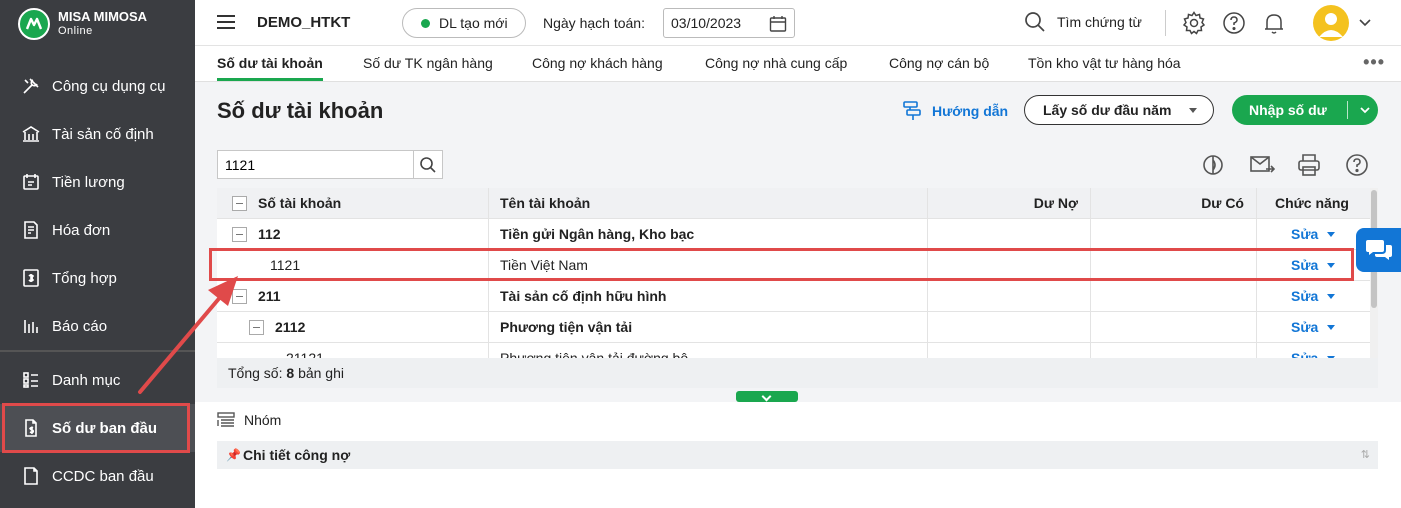 The image size is (1401, 508). I want to click on report-icon, so click(31, 326).